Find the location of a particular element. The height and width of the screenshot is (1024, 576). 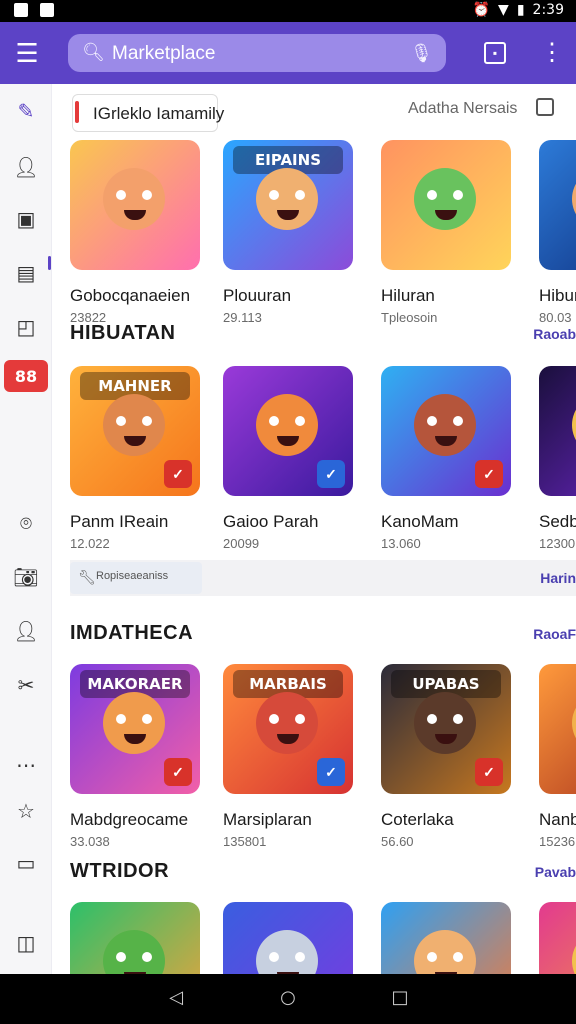

chat-icon: ⌾ is located at coordinates (26, 523).